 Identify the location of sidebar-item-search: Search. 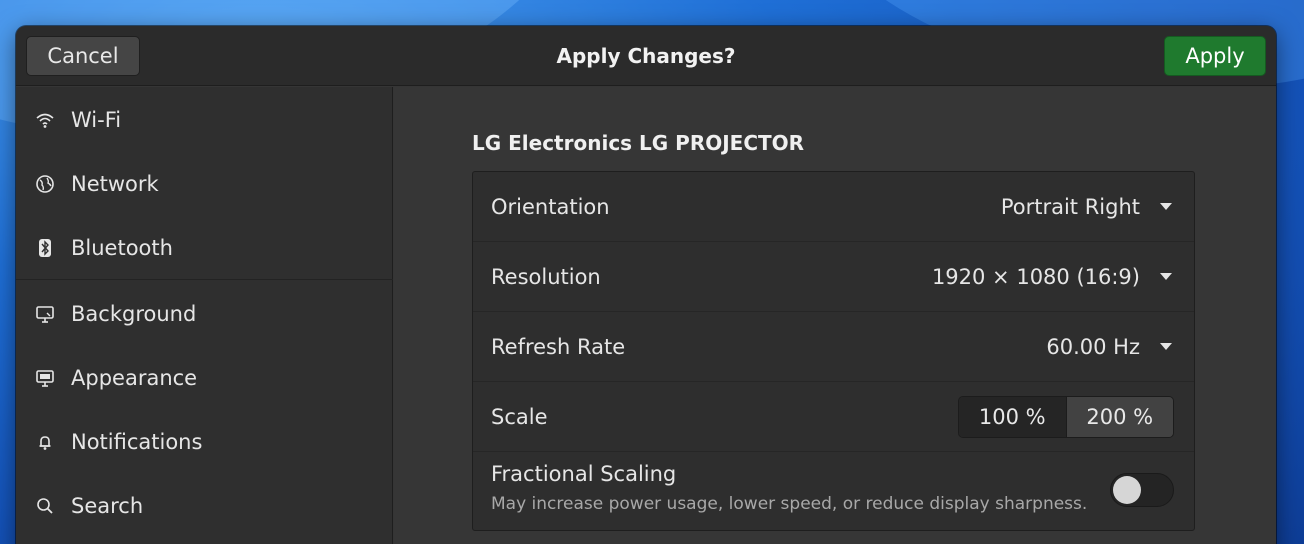
(204, 506).